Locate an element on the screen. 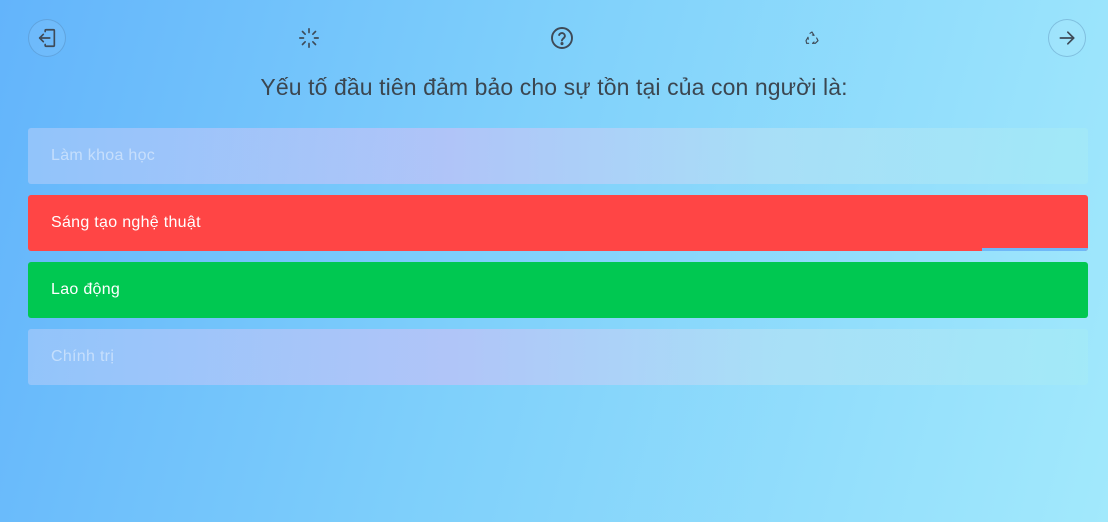  help-button is located at coordinates (562, 38).